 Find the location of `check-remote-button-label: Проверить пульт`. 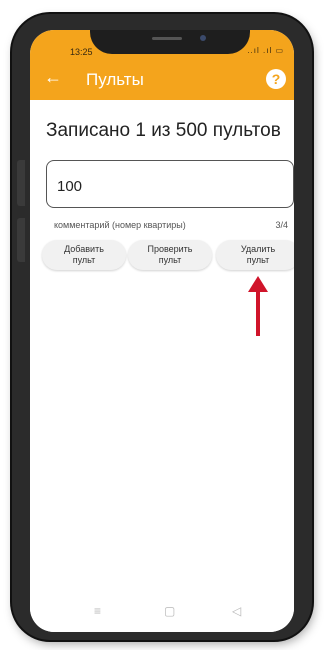

check-remote-button-label: Проверить пульт is located at coordinates (170, 254).